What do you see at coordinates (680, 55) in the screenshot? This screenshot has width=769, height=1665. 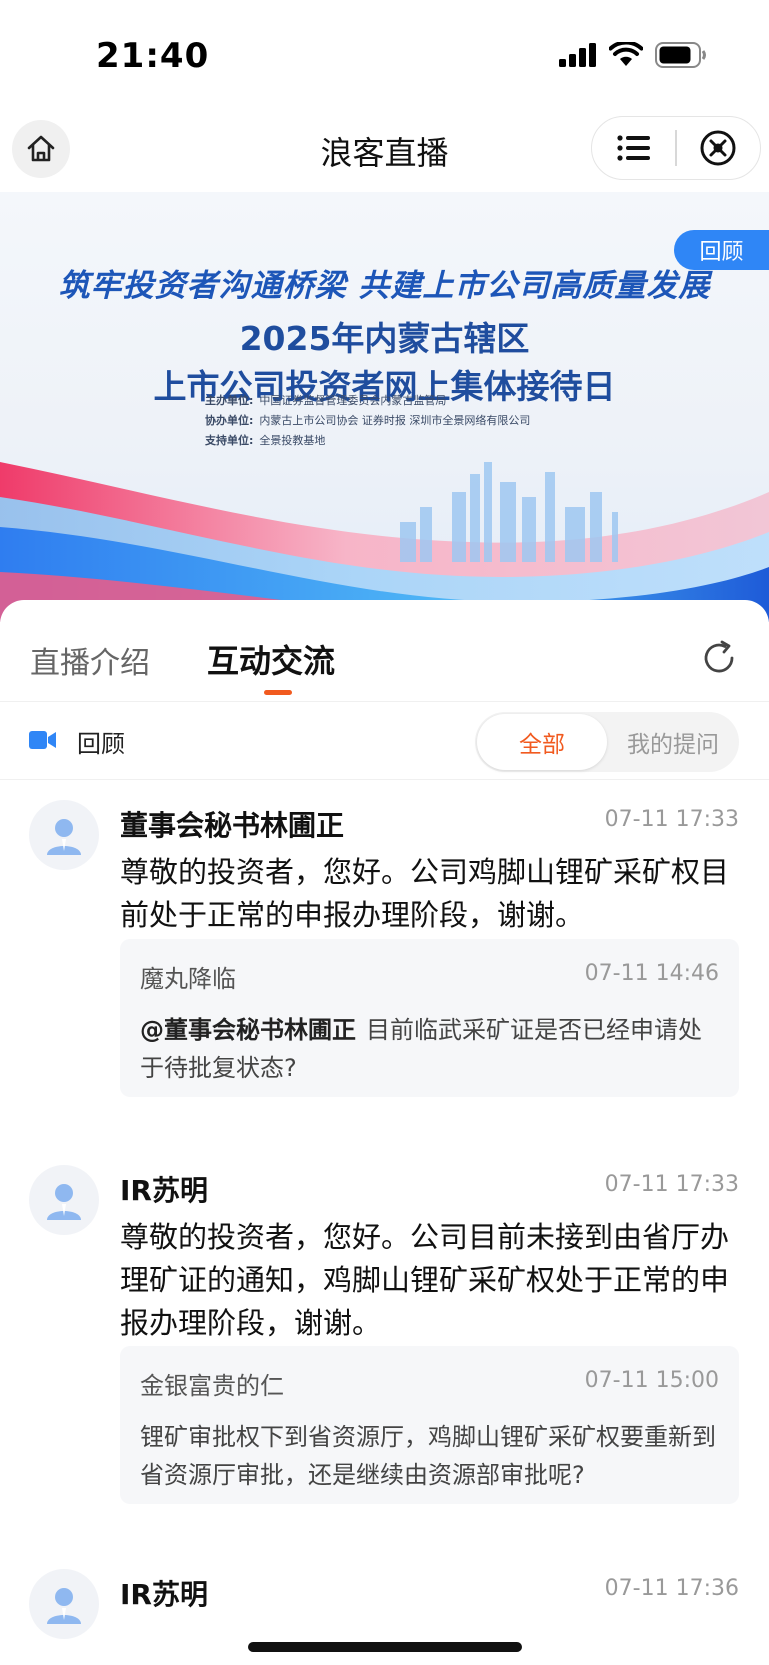 I see `battery-icon` at bounding box center [680, 55].